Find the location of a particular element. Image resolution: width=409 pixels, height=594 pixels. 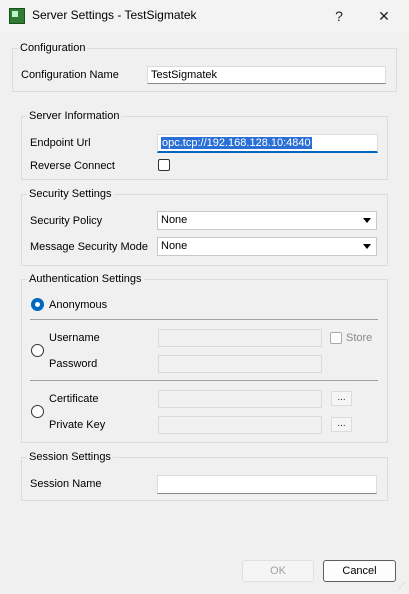

cancel-button: Cancel is located at coordinates (359, 571).